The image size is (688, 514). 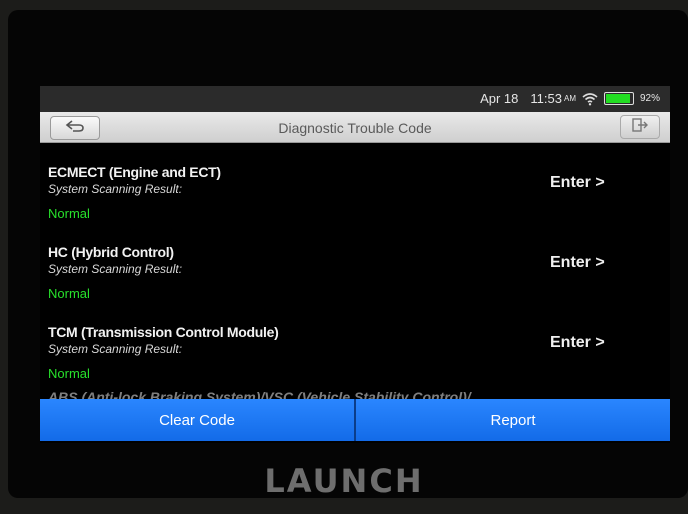 What do you see at coordinates (546, 98) in the screenshot?
I see `status-time: 11:53` at bounding box center [546, 98].